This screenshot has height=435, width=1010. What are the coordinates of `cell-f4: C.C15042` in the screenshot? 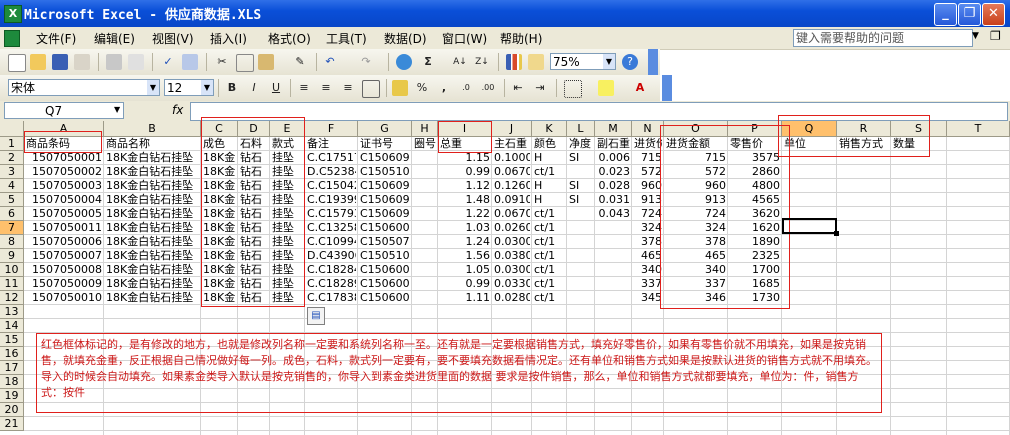 It's located at (331, 186).